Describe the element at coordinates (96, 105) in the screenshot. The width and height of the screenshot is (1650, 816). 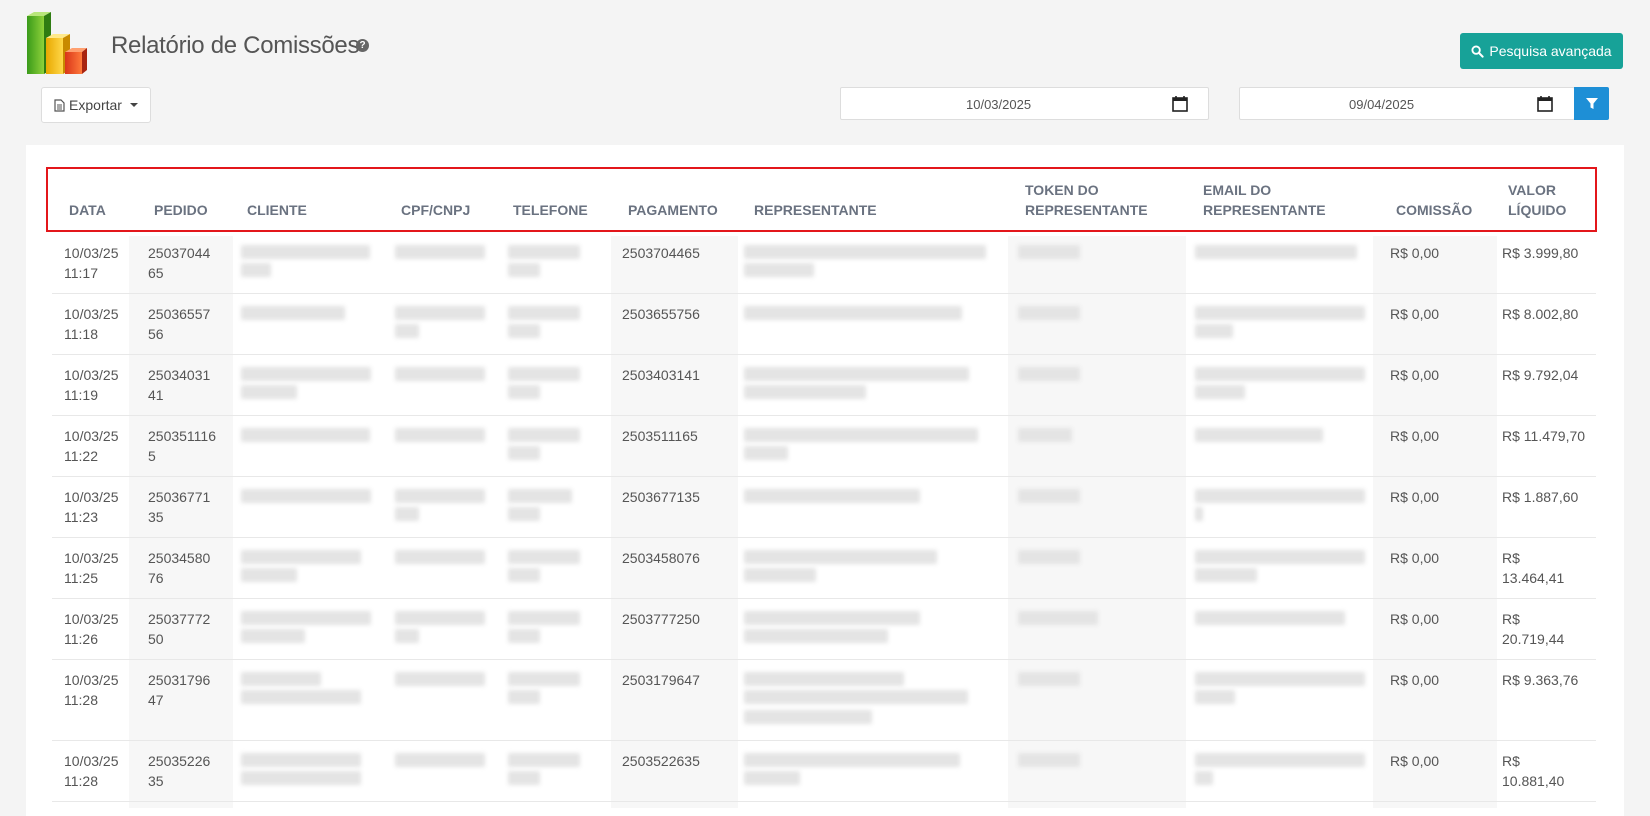
I see `export-button: Exportar` at that location.